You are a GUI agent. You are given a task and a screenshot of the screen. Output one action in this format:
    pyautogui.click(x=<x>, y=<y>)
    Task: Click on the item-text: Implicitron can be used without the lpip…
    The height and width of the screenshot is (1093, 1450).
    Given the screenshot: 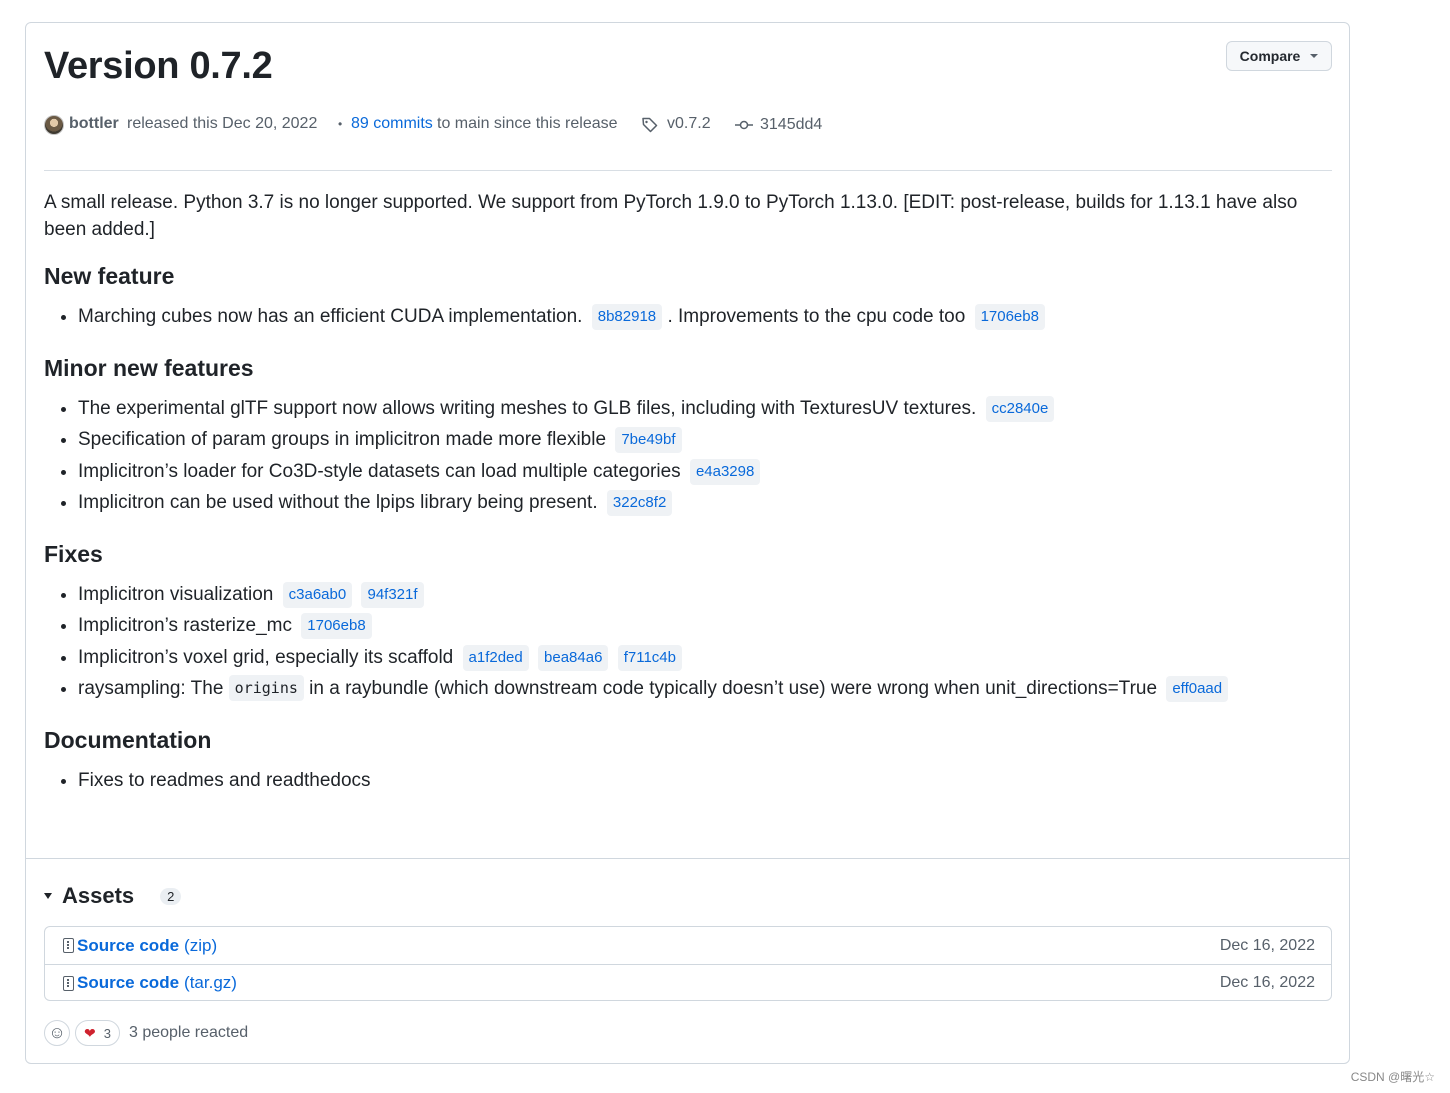 What is the action you would take?
    pyautogui.click(x=338, y=502)
    